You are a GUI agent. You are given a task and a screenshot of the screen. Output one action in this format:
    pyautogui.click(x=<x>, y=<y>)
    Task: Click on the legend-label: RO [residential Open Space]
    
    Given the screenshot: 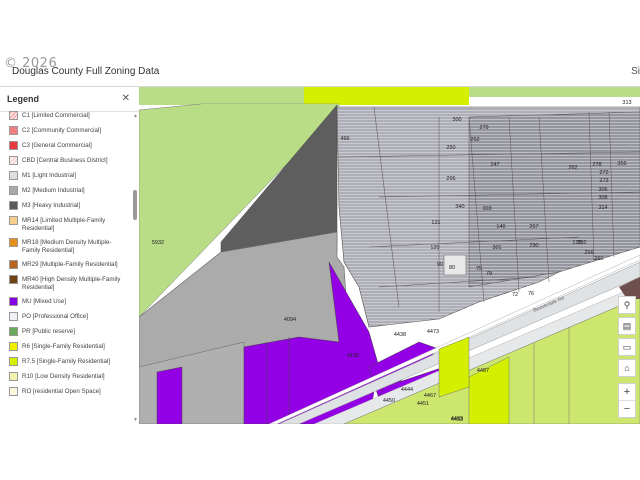 What is the action you would take?
    pyautogui.click(x=61, y=391)
    